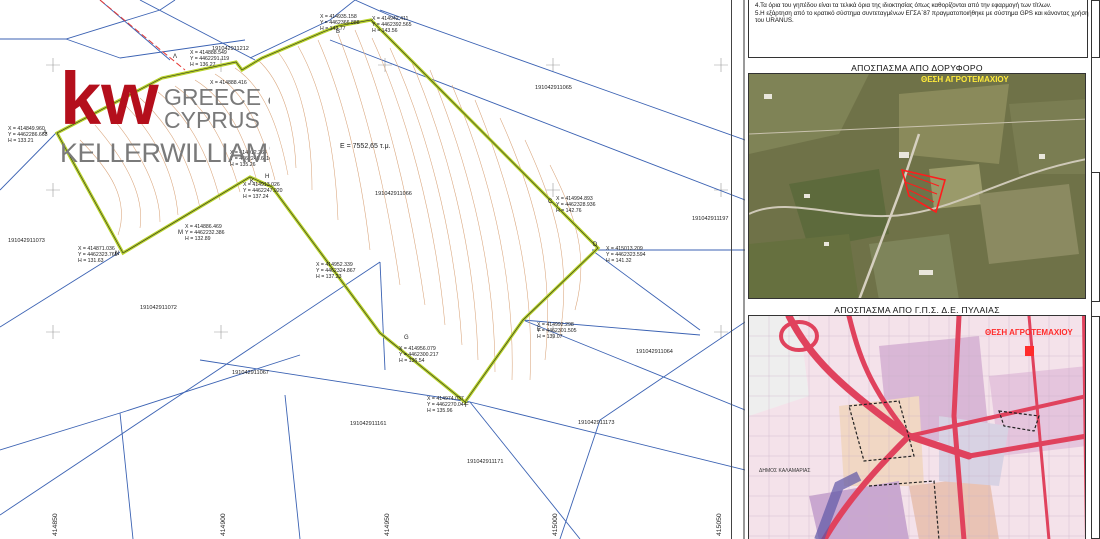  I want to click on svg-text: KELLERWILLIAMS, so click(165, 152).